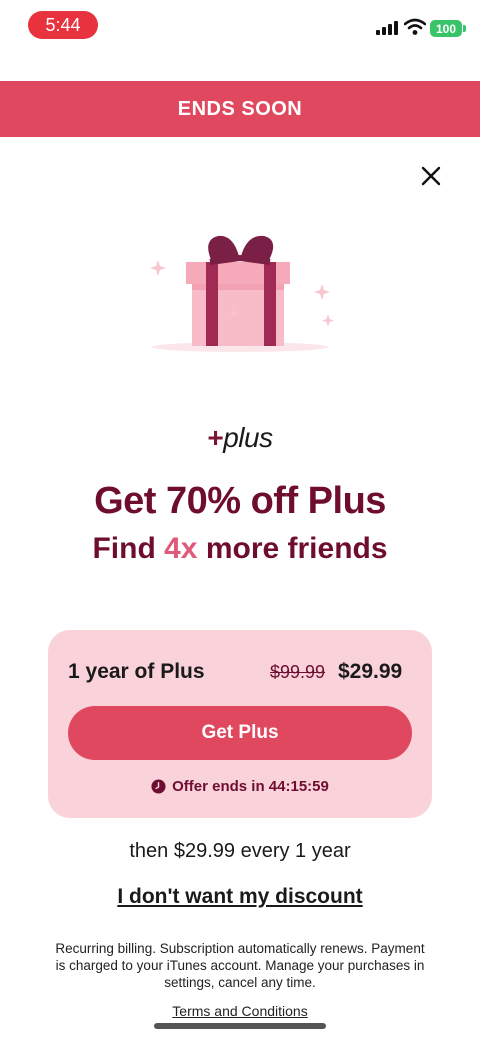 The image size is (480, 1040). I want to click on highlight-text: 4x, so click(181, 548).